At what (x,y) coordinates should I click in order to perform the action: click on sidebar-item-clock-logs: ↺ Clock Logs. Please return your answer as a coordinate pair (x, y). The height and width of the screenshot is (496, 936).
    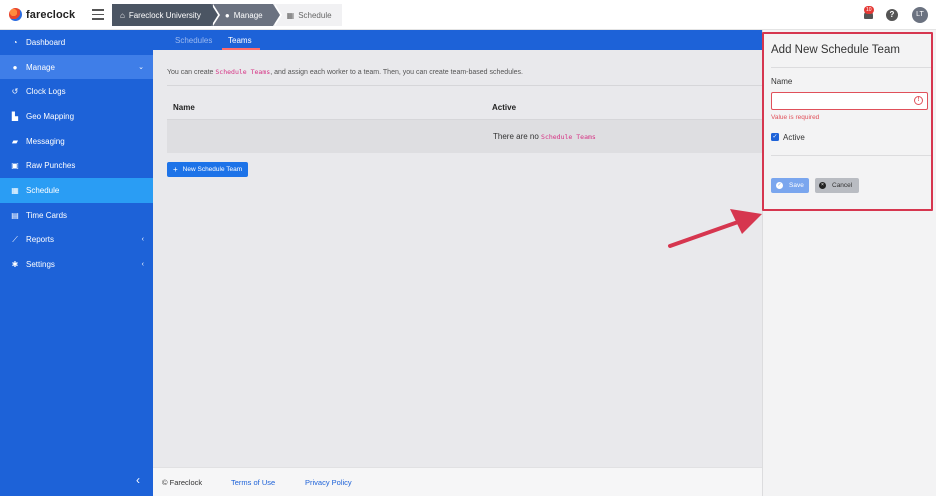
    Looking at the image, I should click on (76, 91).